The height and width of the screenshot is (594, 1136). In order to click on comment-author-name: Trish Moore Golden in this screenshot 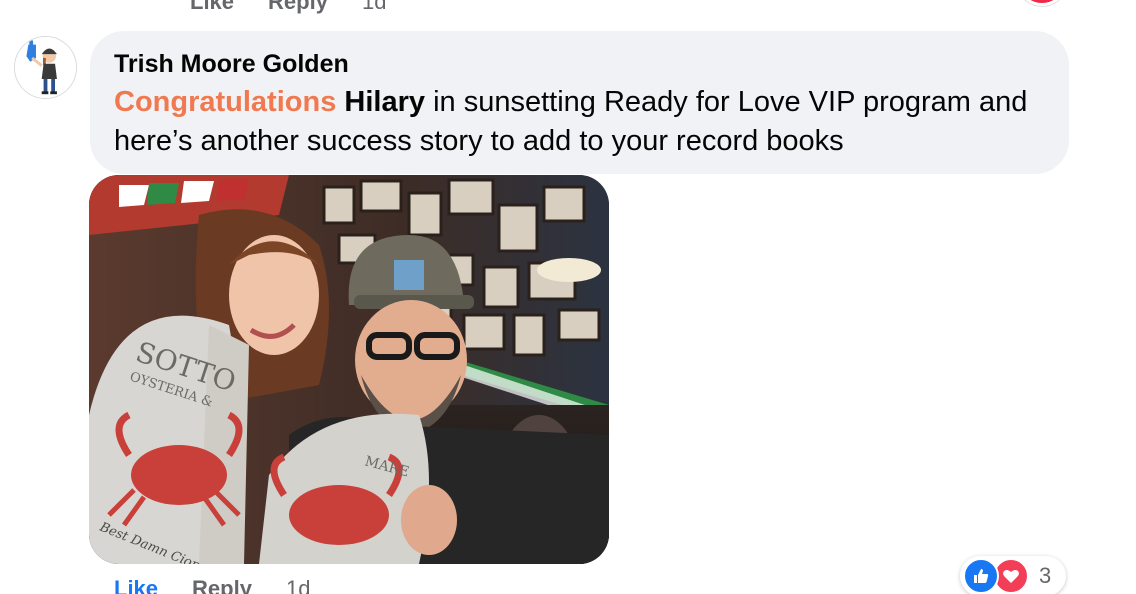, I will do `click(579, 64)`.